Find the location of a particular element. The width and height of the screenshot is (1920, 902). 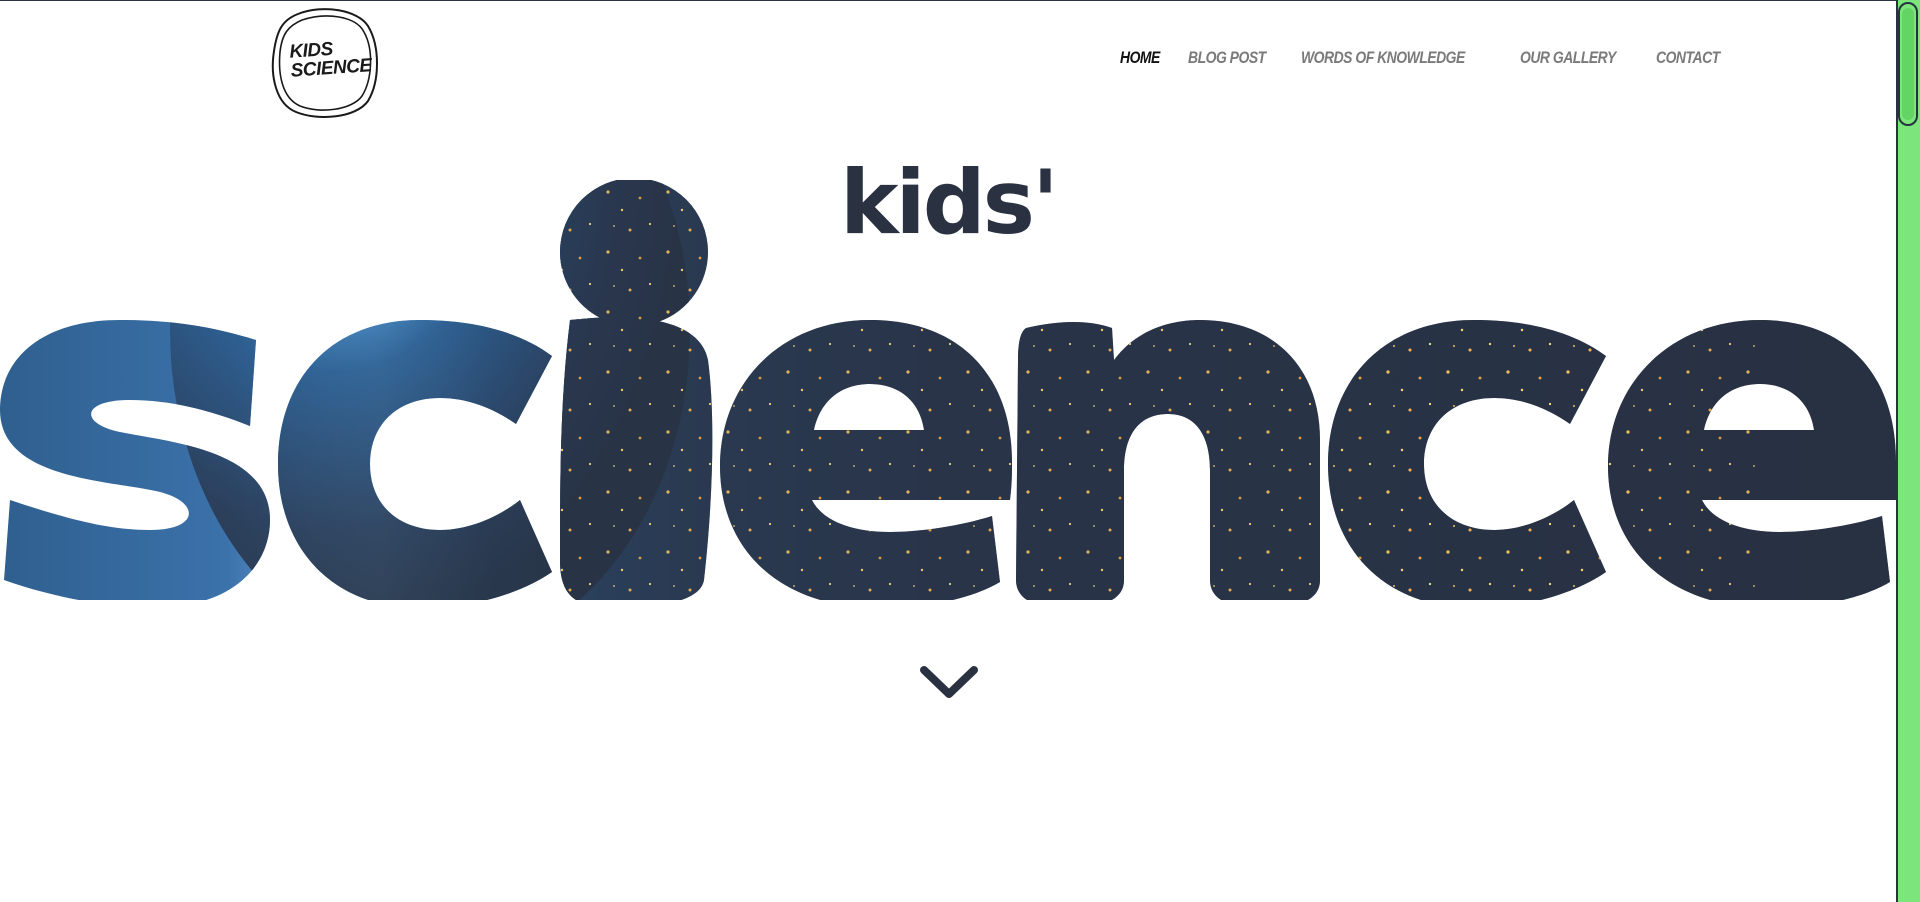

scrollbar-thumb is located at coordinates (1908, 64).